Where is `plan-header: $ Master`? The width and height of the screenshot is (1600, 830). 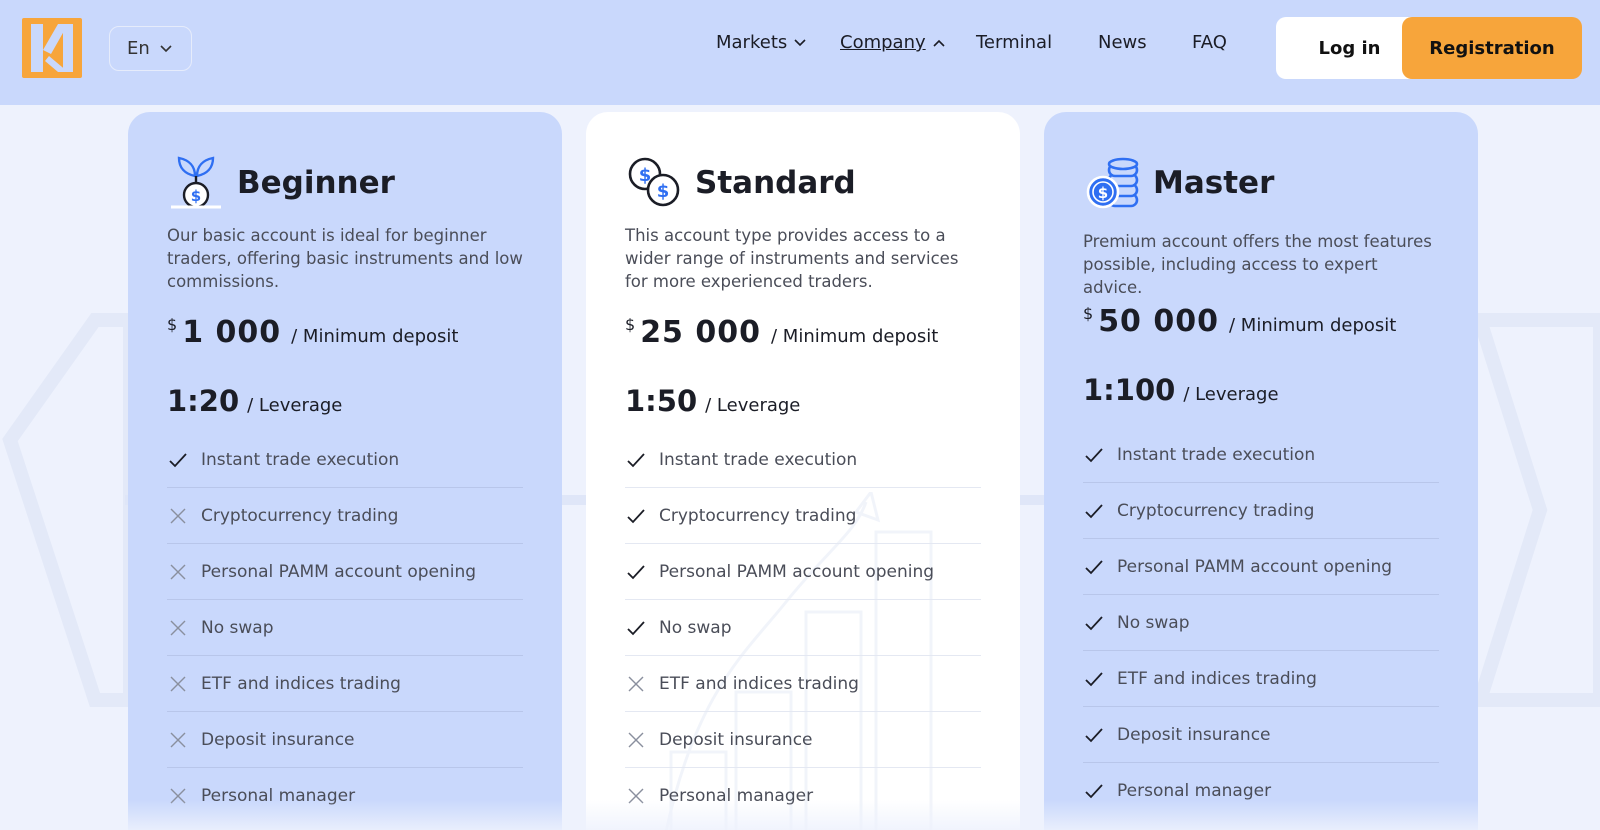
plan-header: $ Master is located at coordinates (1178, 183).